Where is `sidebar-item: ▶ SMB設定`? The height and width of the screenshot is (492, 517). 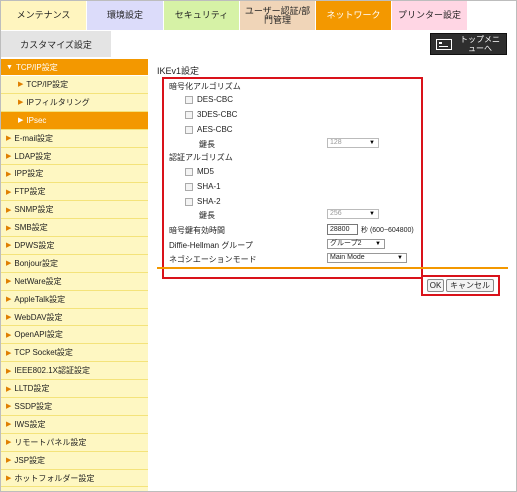
sidebar-item: ▶ SMB設定 is located at coordinates (74, 228).